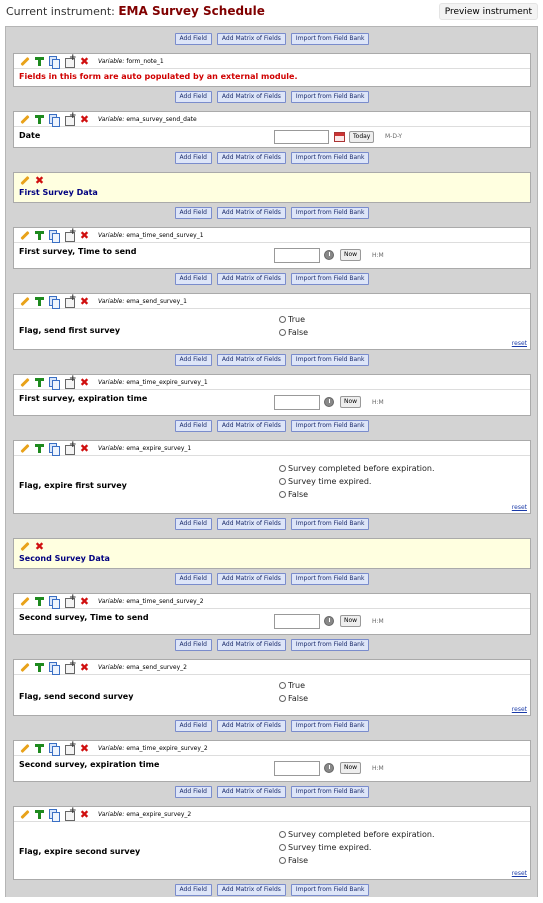  I want to click on today-button: Today, so click(362, 137).